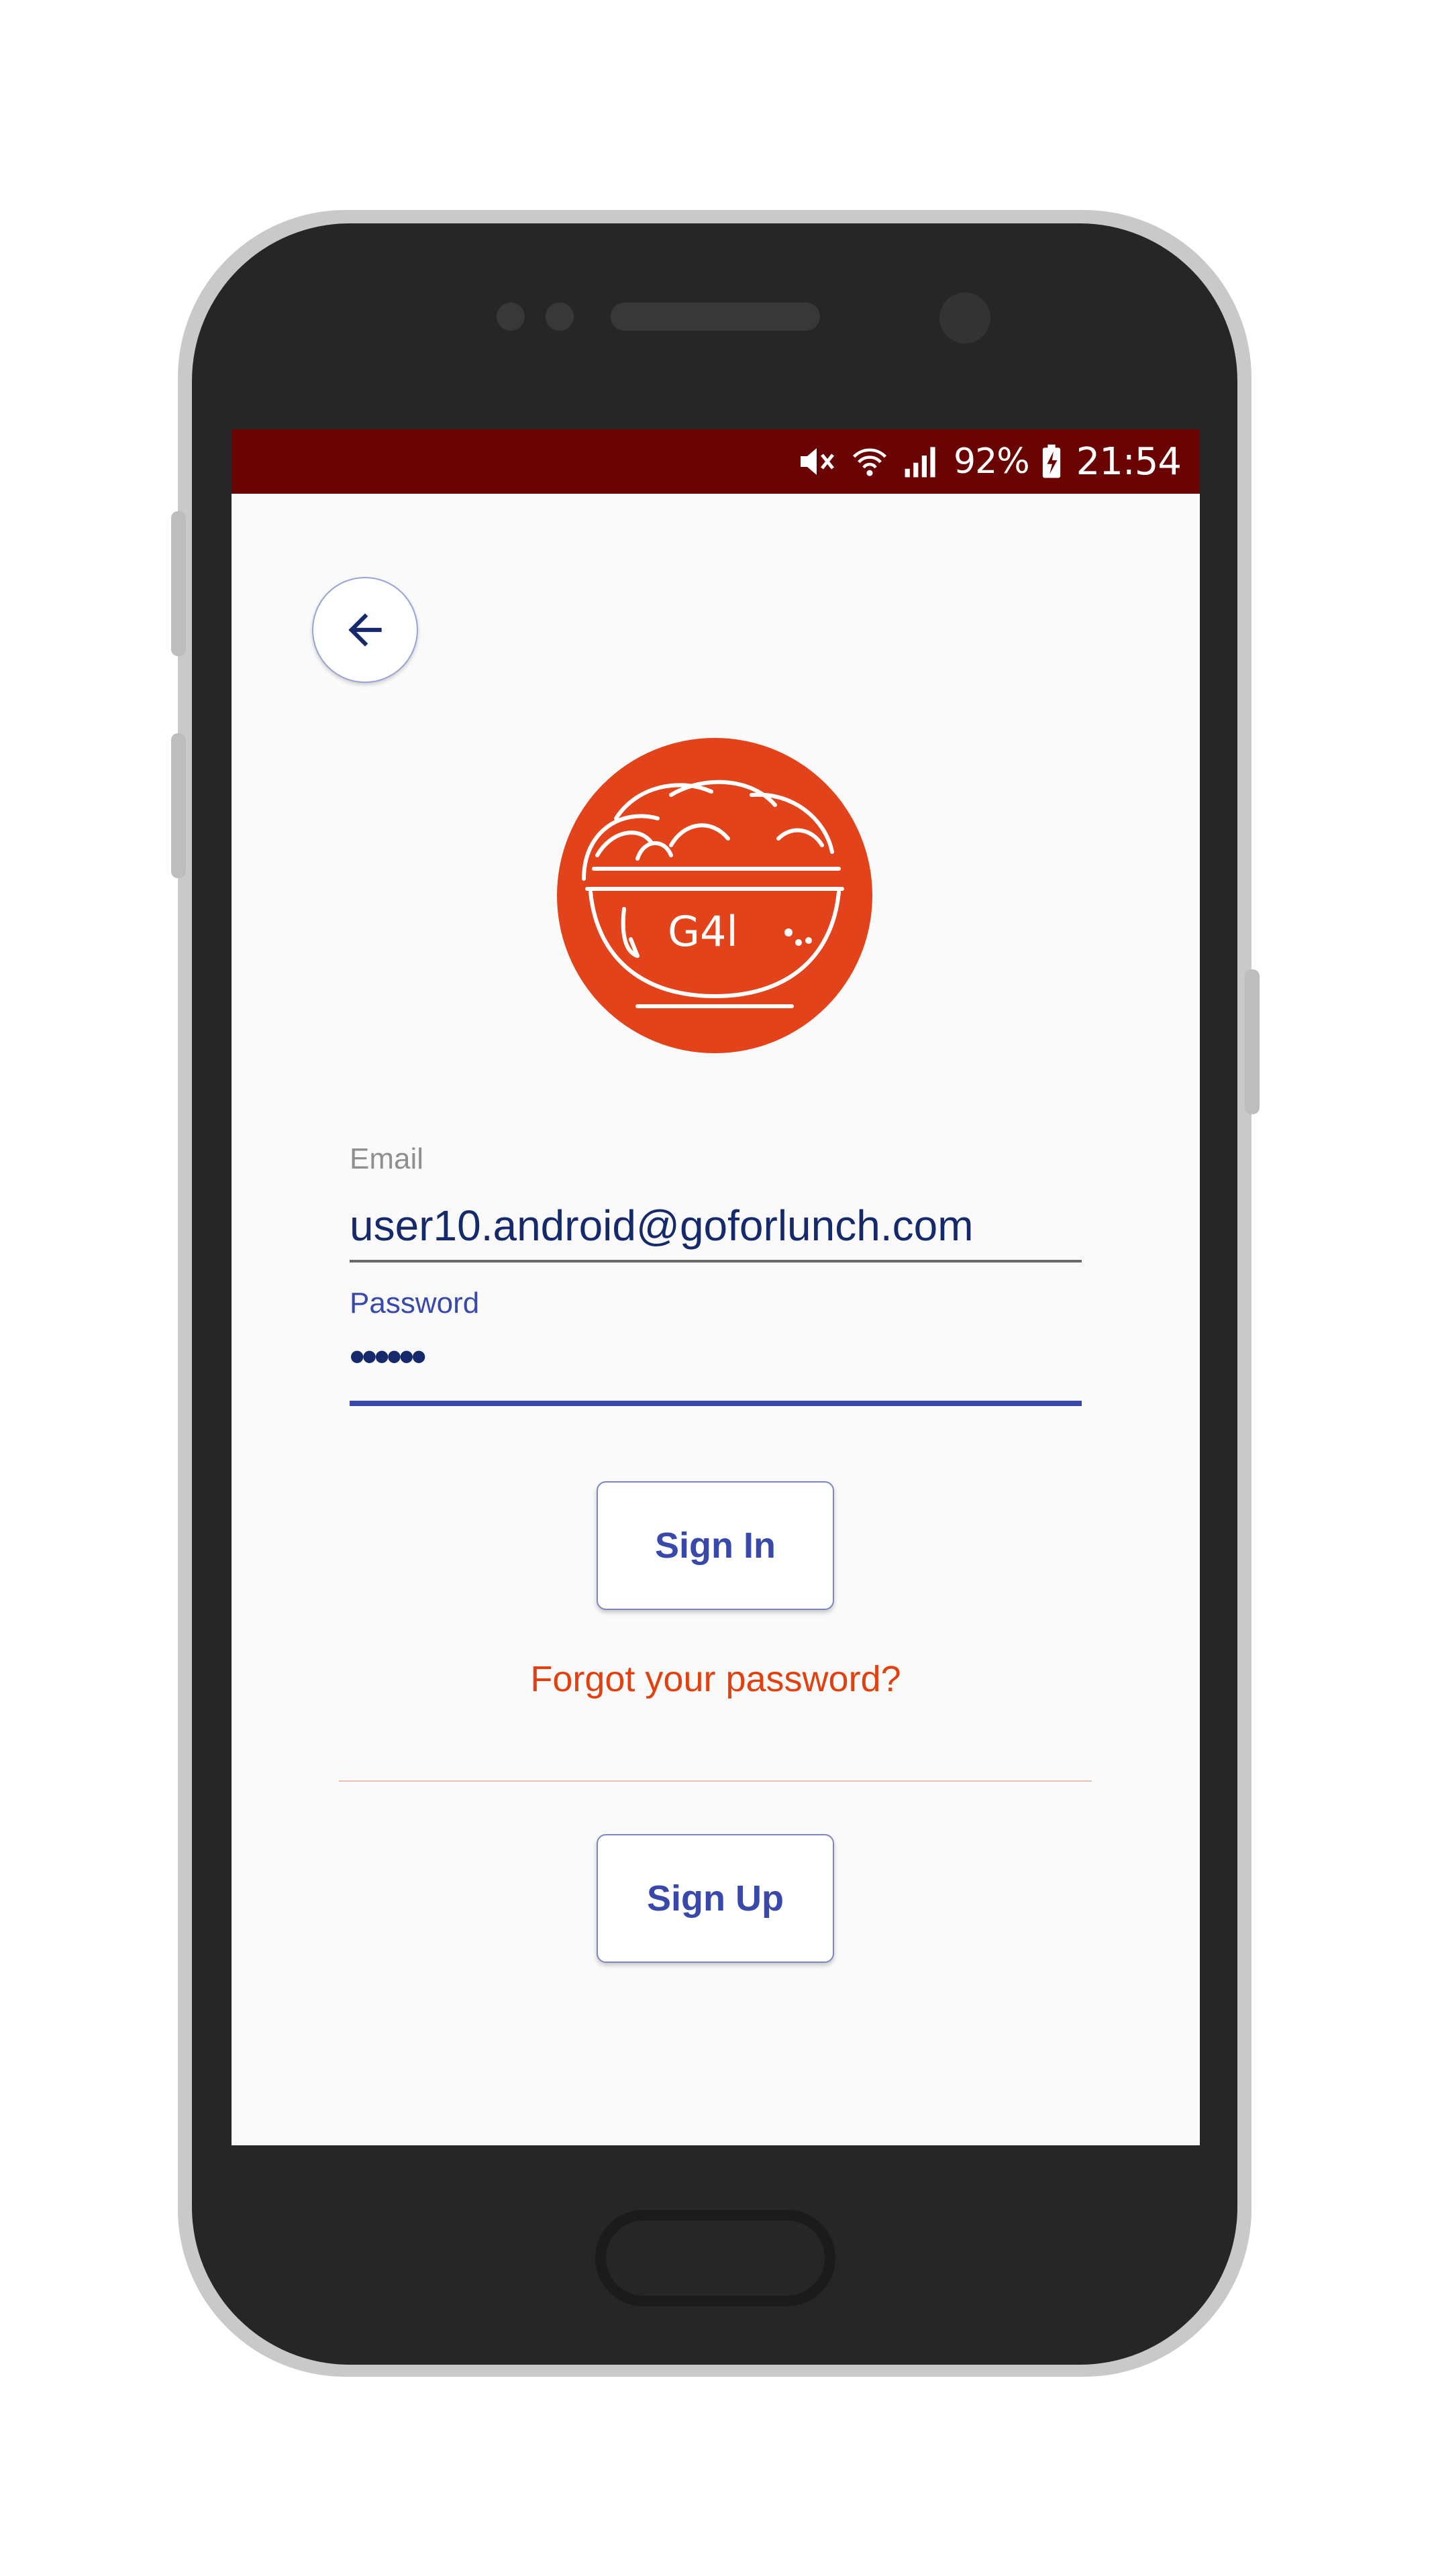 The image size is (1432, 2576). Describe the element at coordinates (387, 1158) in the screenshot. I see `email-label: Email` at that location.